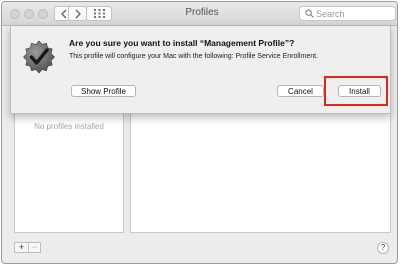  I want to click on verified-badge-icon, so click(39, 57).